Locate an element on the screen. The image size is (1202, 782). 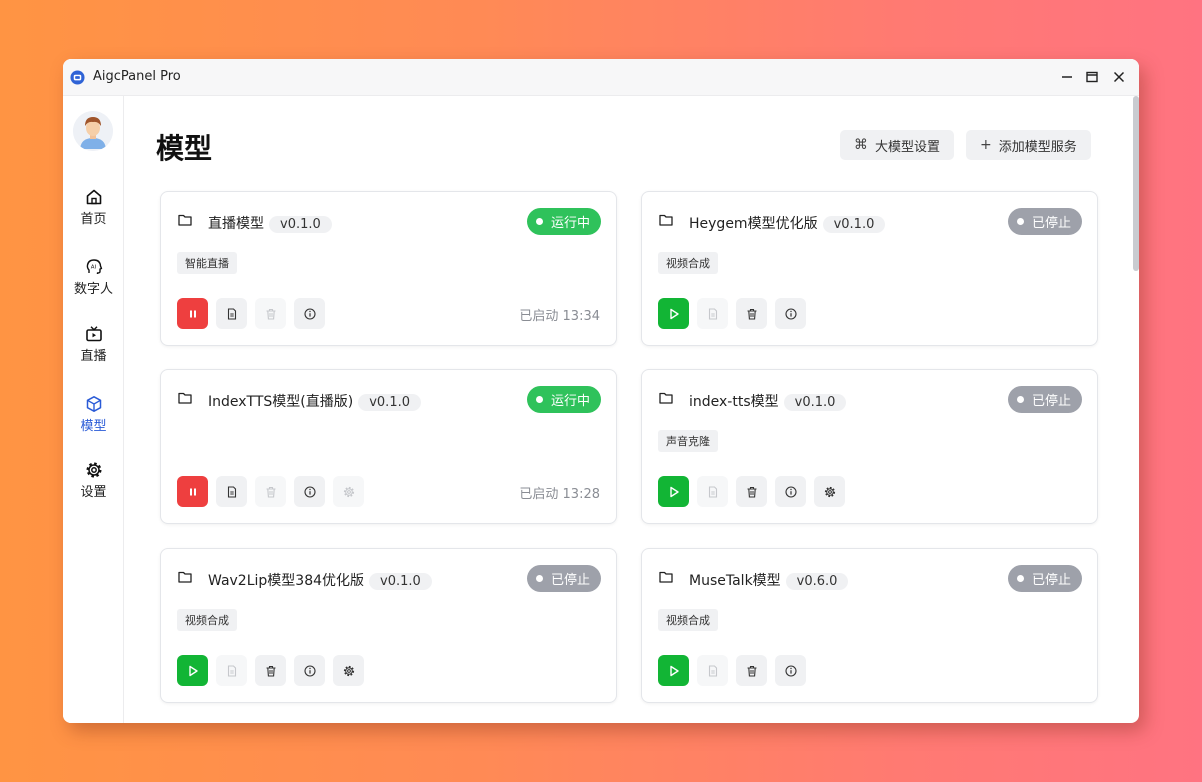
avatar is located at coordinates (93, 131).